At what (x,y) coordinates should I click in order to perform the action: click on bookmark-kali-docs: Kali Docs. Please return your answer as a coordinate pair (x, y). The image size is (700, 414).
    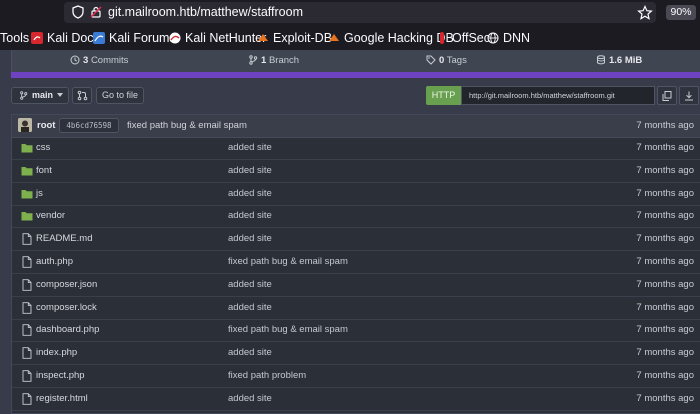
    Looking at the image, I should click on (65, 38).